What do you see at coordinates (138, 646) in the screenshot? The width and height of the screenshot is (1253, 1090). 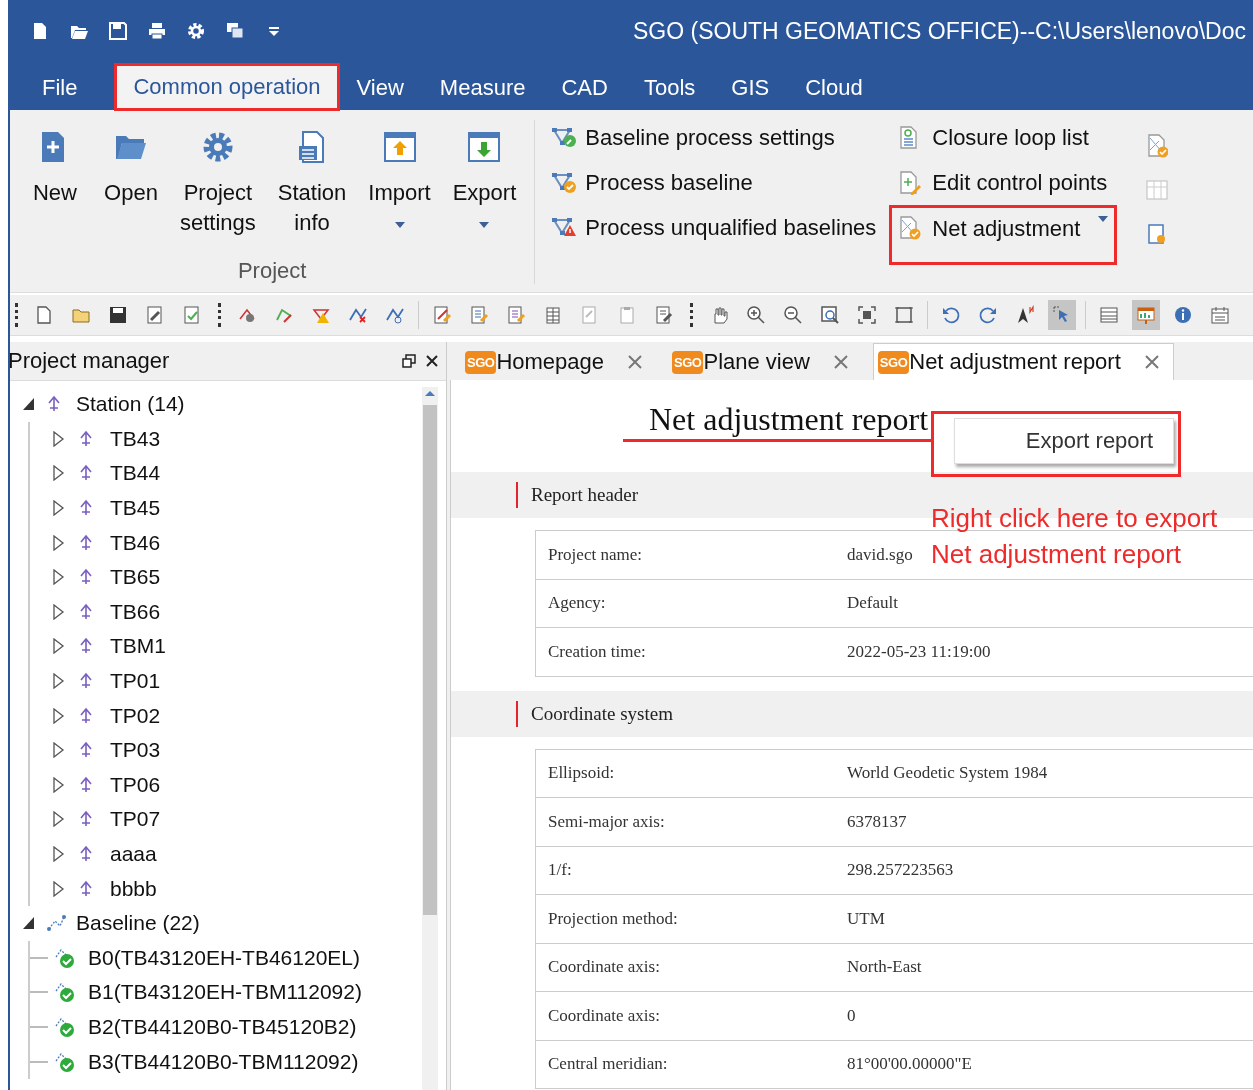 I see `tree-item: TBM1` at bounding box center [138, 646].